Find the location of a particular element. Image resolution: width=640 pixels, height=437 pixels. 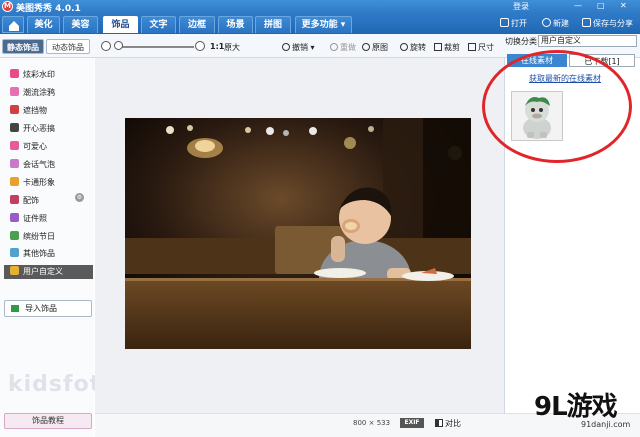

left-category-item: 配饰 is located at coordinates (24, 201).